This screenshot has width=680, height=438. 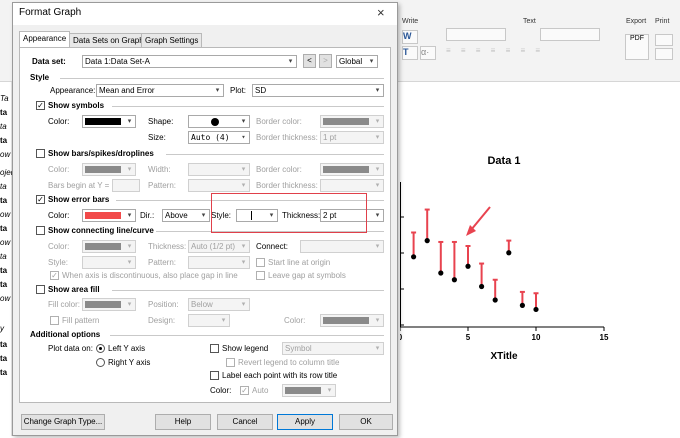 What do you see at coordinates (476, 34) in the screenshot?
I see `font-combo` at bounding box center [476, 34].